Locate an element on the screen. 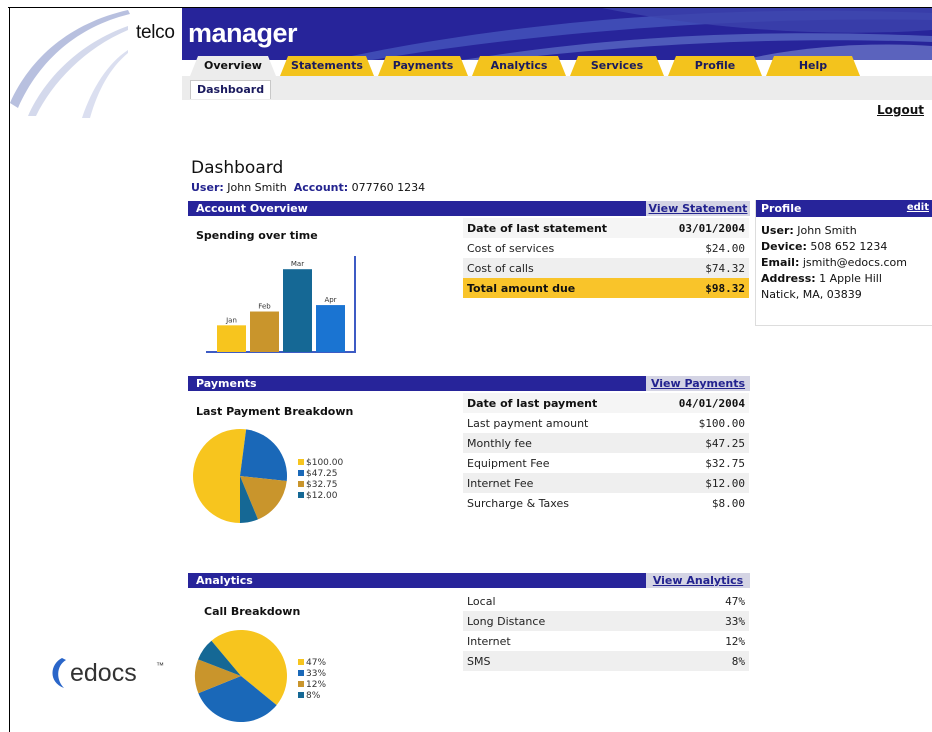 The image size is (932, 732). tab-payments: Payments is located at coordinates (423, 66).